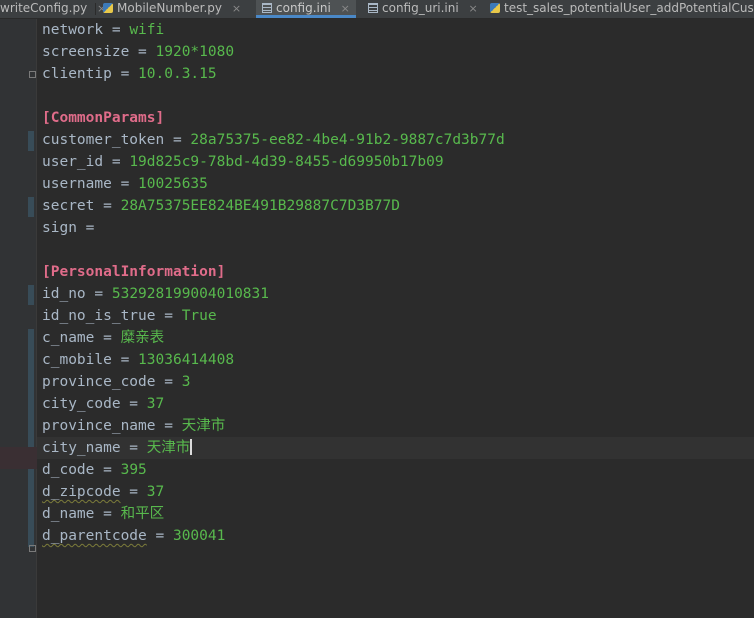 Image resolution: width=754 pixels, height=618 pixels. Describe the element at coordinates (142, 514) in the screenshot. I see `ini-value: 和平区` at that location.